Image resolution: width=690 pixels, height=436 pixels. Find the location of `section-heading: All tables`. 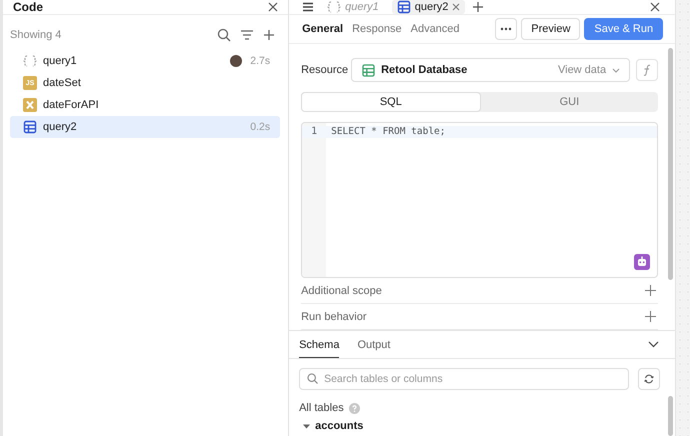

section-heading: All tables is located at coordinates (321, 408).